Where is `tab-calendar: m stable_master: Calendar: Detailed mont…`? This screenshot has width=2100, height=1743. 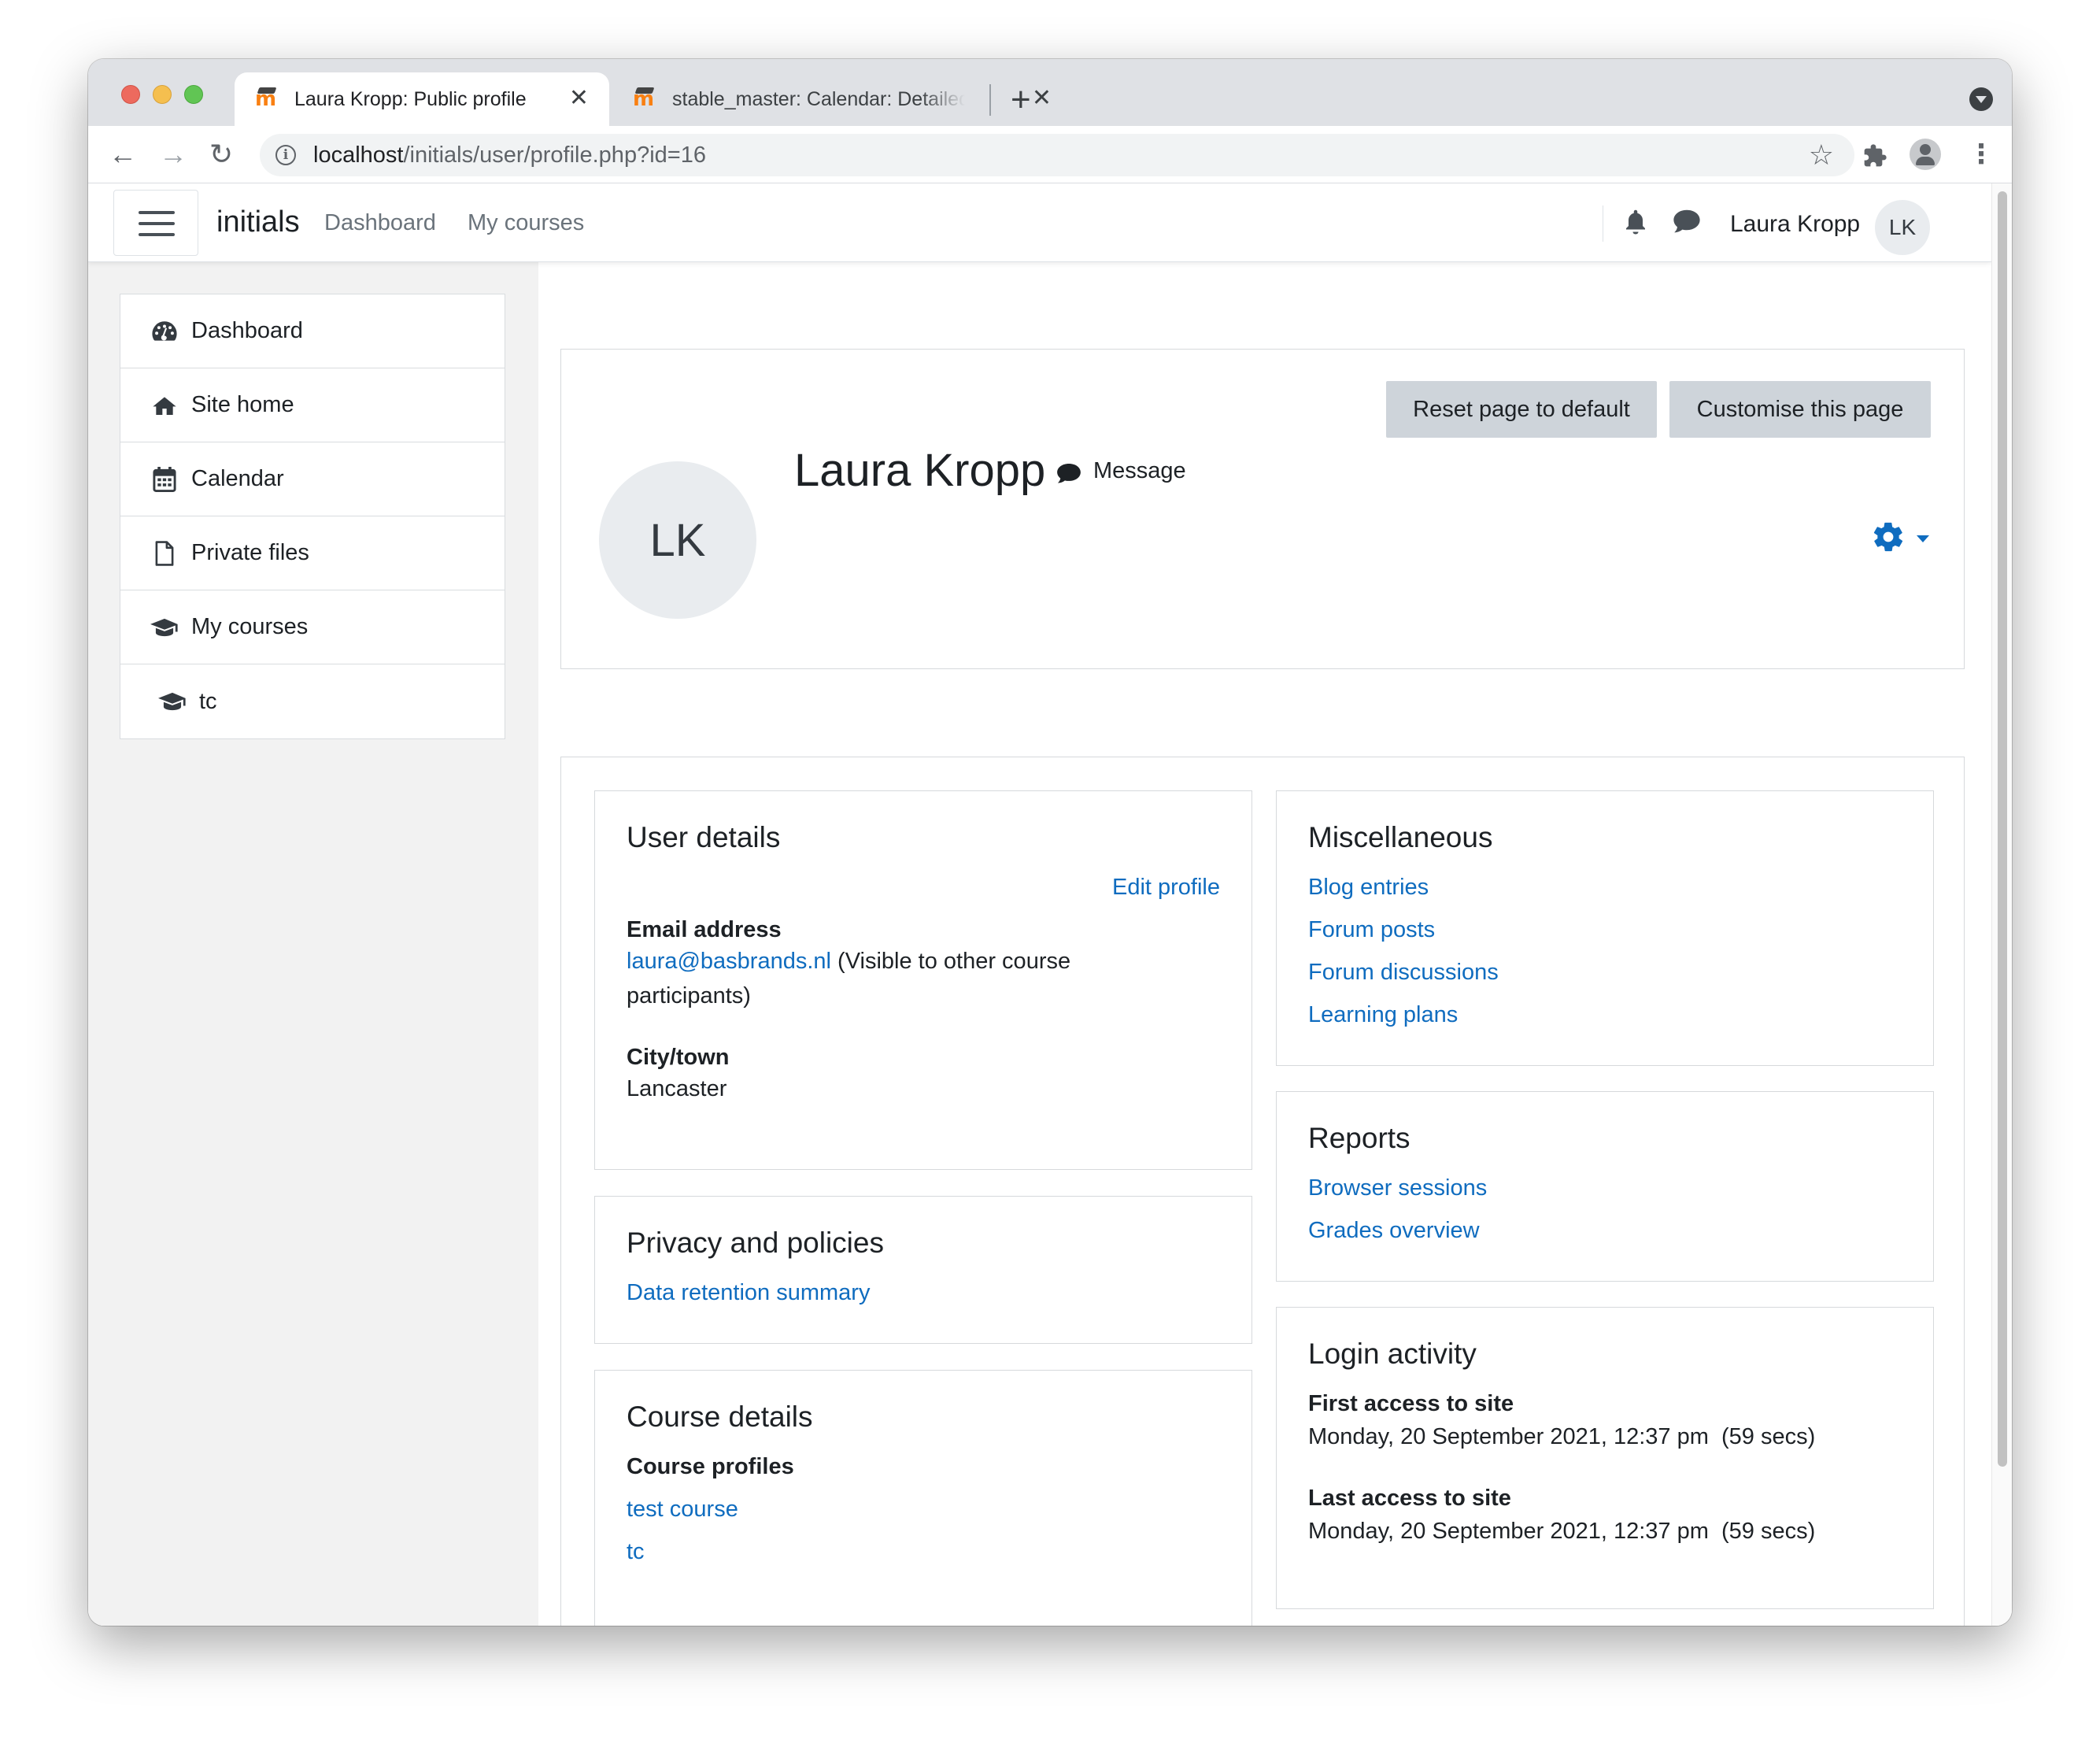 tab-calendar: m stable_master: Calendar: Detailed mont… is located at coordinates (842, 99).